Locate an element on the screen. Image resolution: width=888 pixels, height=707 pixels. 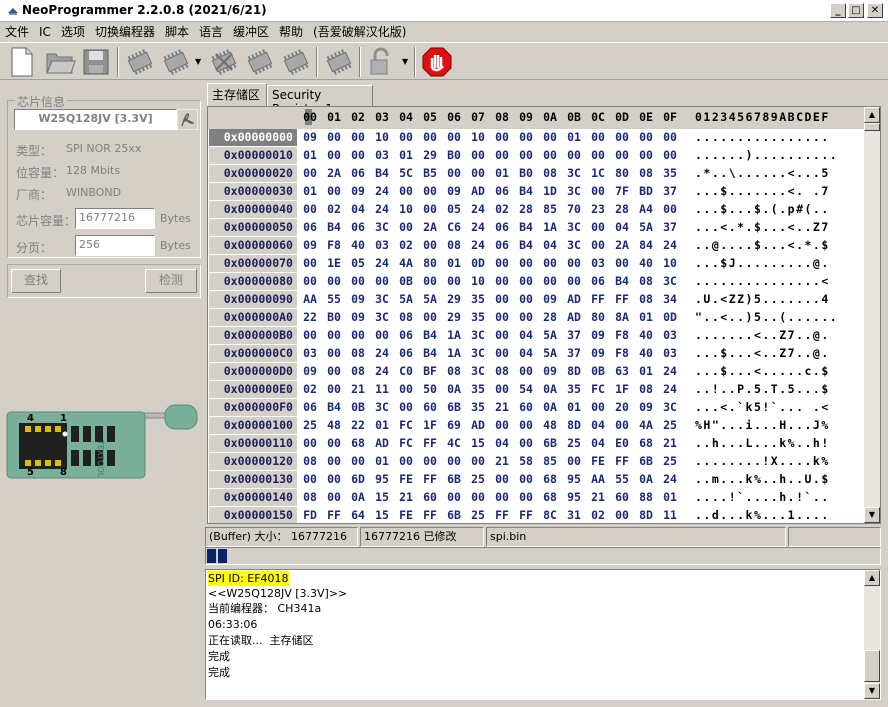
hex-byte: 2A is located at coordinates (622, 245).